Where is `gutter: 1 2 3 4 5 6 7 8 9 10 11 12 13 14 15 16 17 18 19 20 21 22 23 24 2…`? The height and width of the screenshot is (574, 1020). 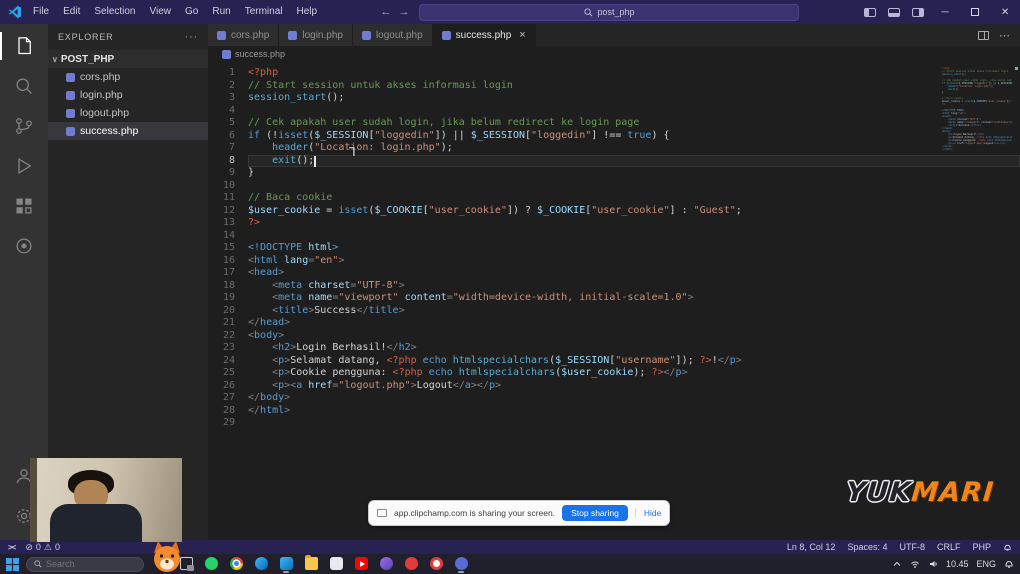 gutter: 1 2 3 4 5 6 7 8 9 10 11 12 13 14 15 16 17 18 19 20 21 22 23 24 2… is located at coordinates (228, 301).